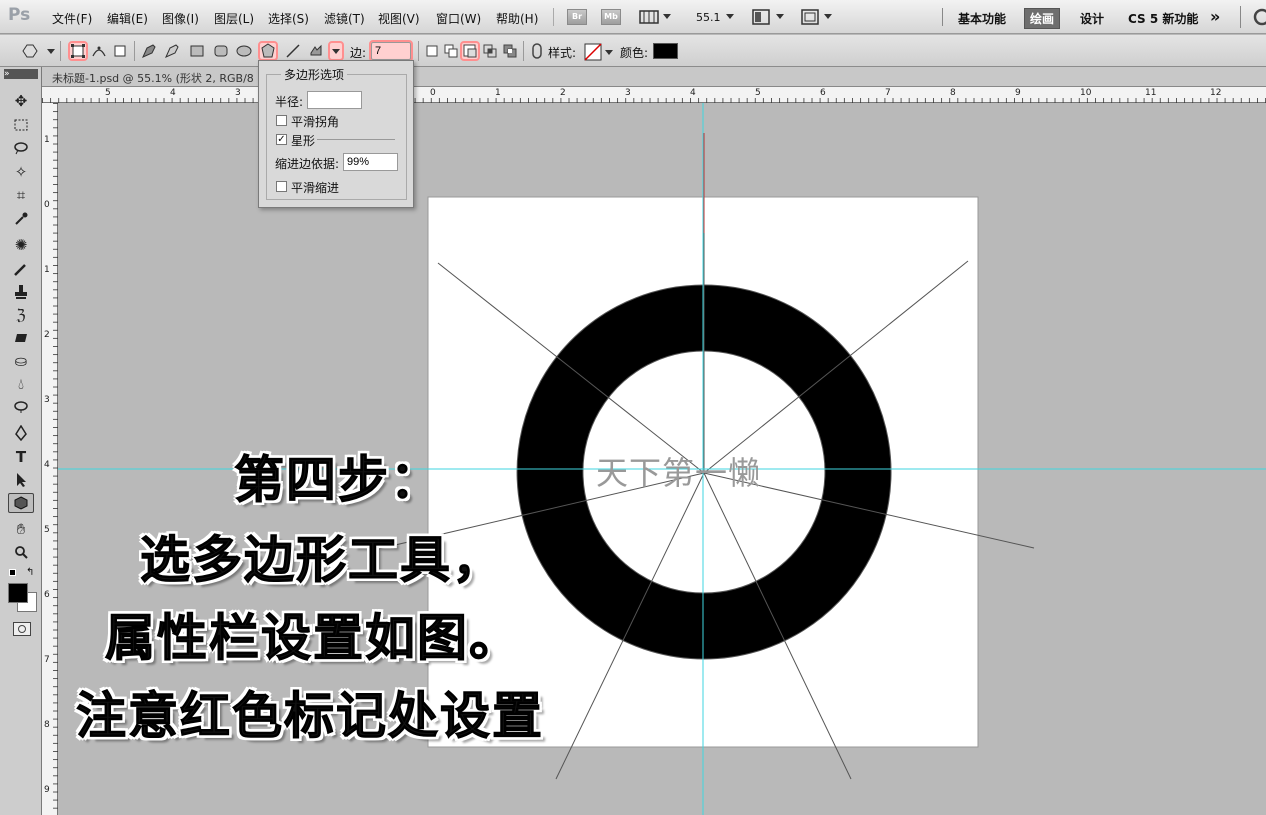 The image size is (1266, 815). What do you see at coordinates (510, 51) in the screenshot?
I see `exclude-overlap-icon` at bounding box center [510, 51].